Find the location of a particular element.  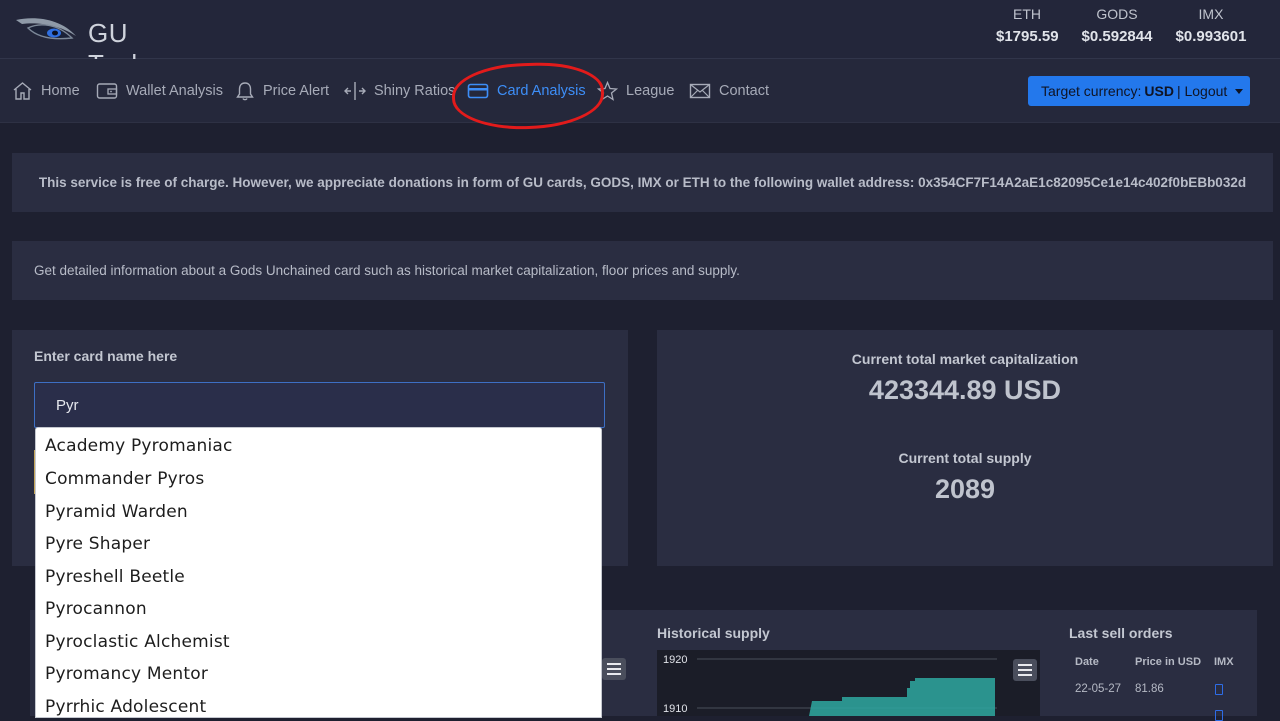

imx-price-value: $0.993601 is located at coordinates (1211, 36).